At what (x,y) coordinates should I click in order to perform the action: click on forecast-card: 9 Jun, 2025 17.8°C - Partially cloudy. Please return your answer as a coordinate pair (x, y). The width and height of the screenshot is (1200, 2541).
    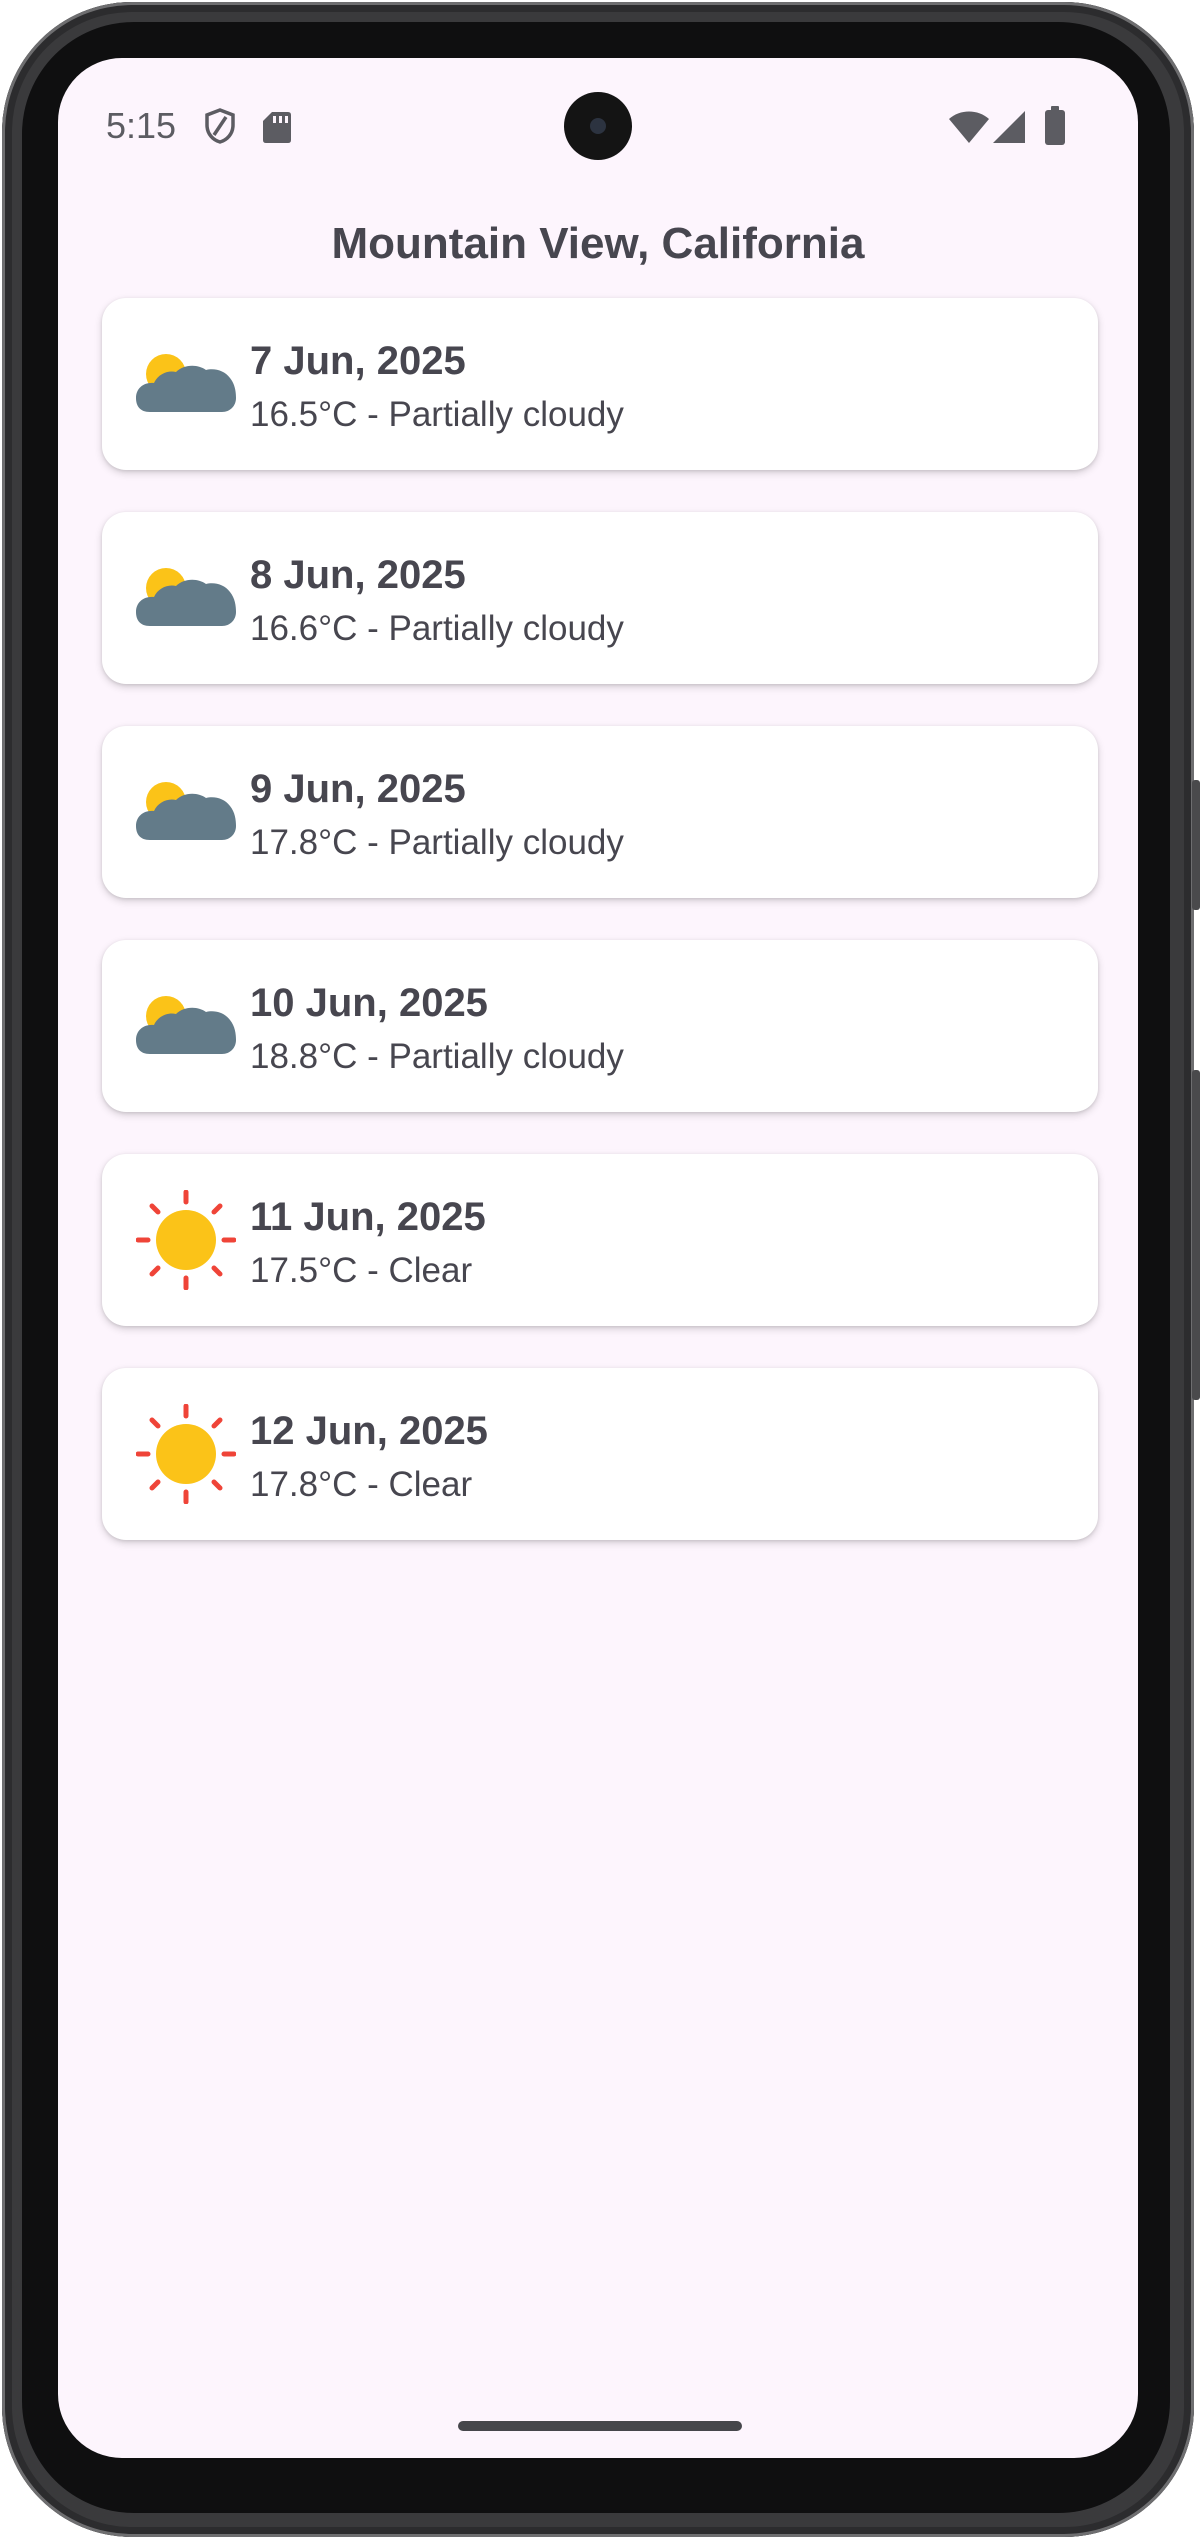
    Looking at the image, I should click on (600, 812).